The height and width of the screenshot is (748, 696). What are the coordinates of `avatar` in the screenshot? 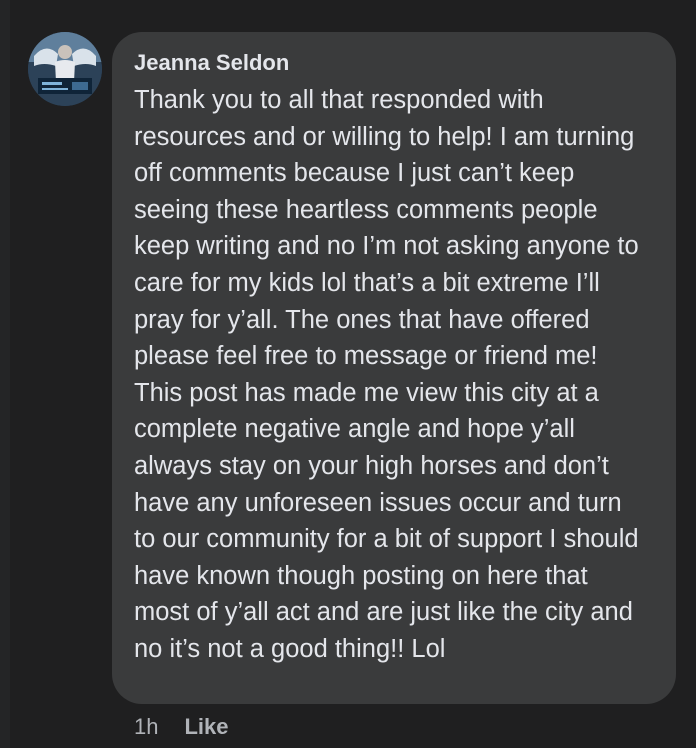 It's located at (65, 69).